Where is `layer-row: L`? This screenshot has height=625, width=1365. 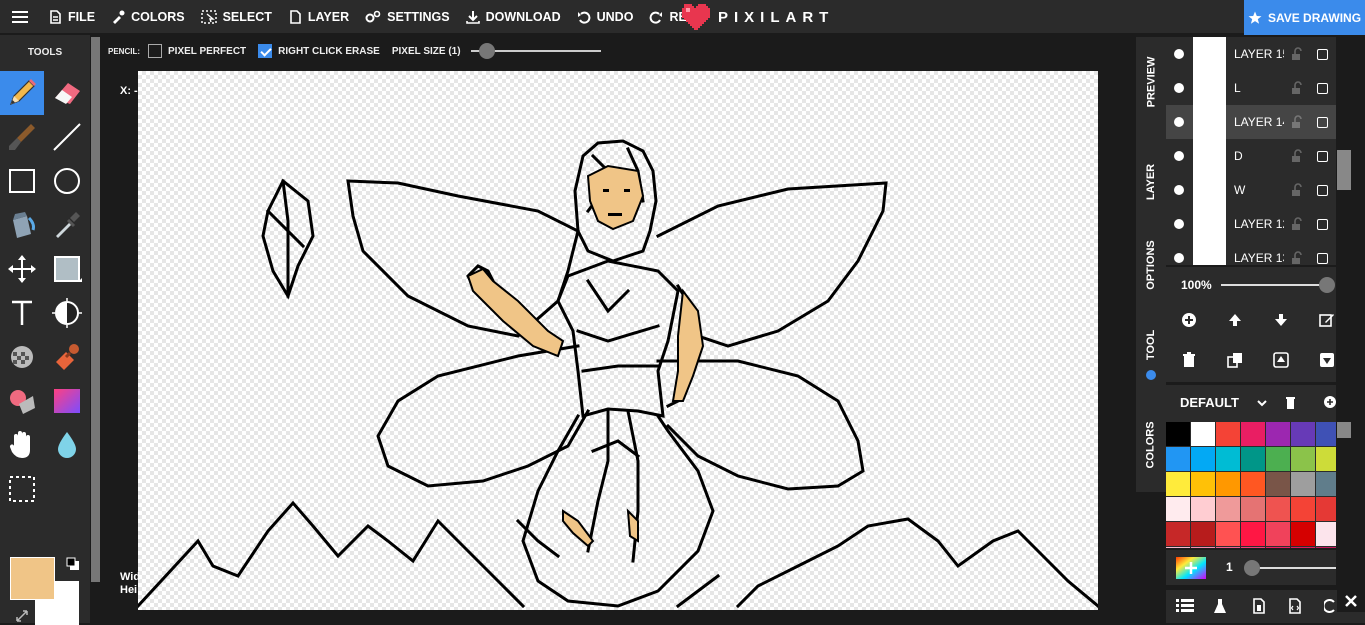
layer-row: L is located at coordinates (1251, 88).